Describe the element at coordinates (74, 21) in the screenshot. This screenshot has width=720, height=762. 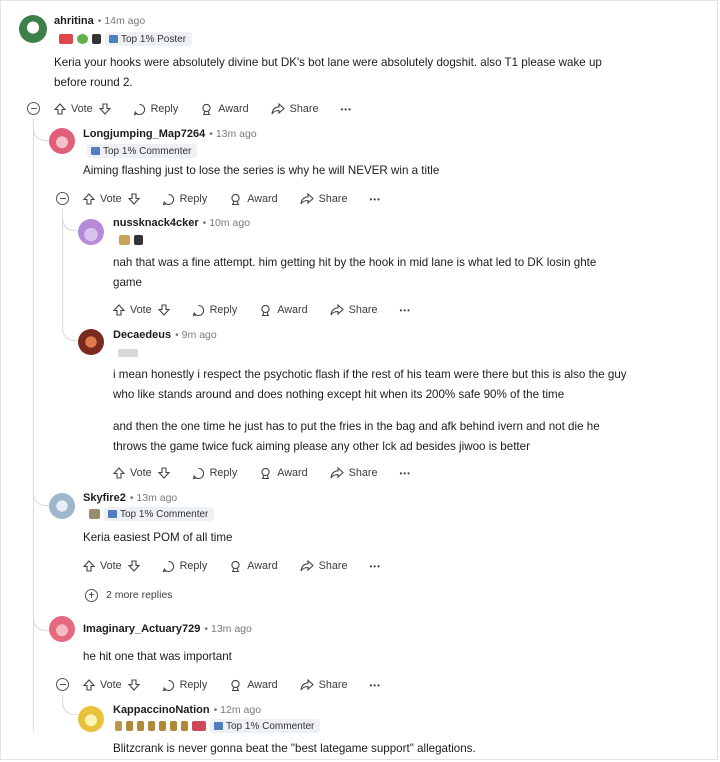
I see `username: ahritina` at that location.